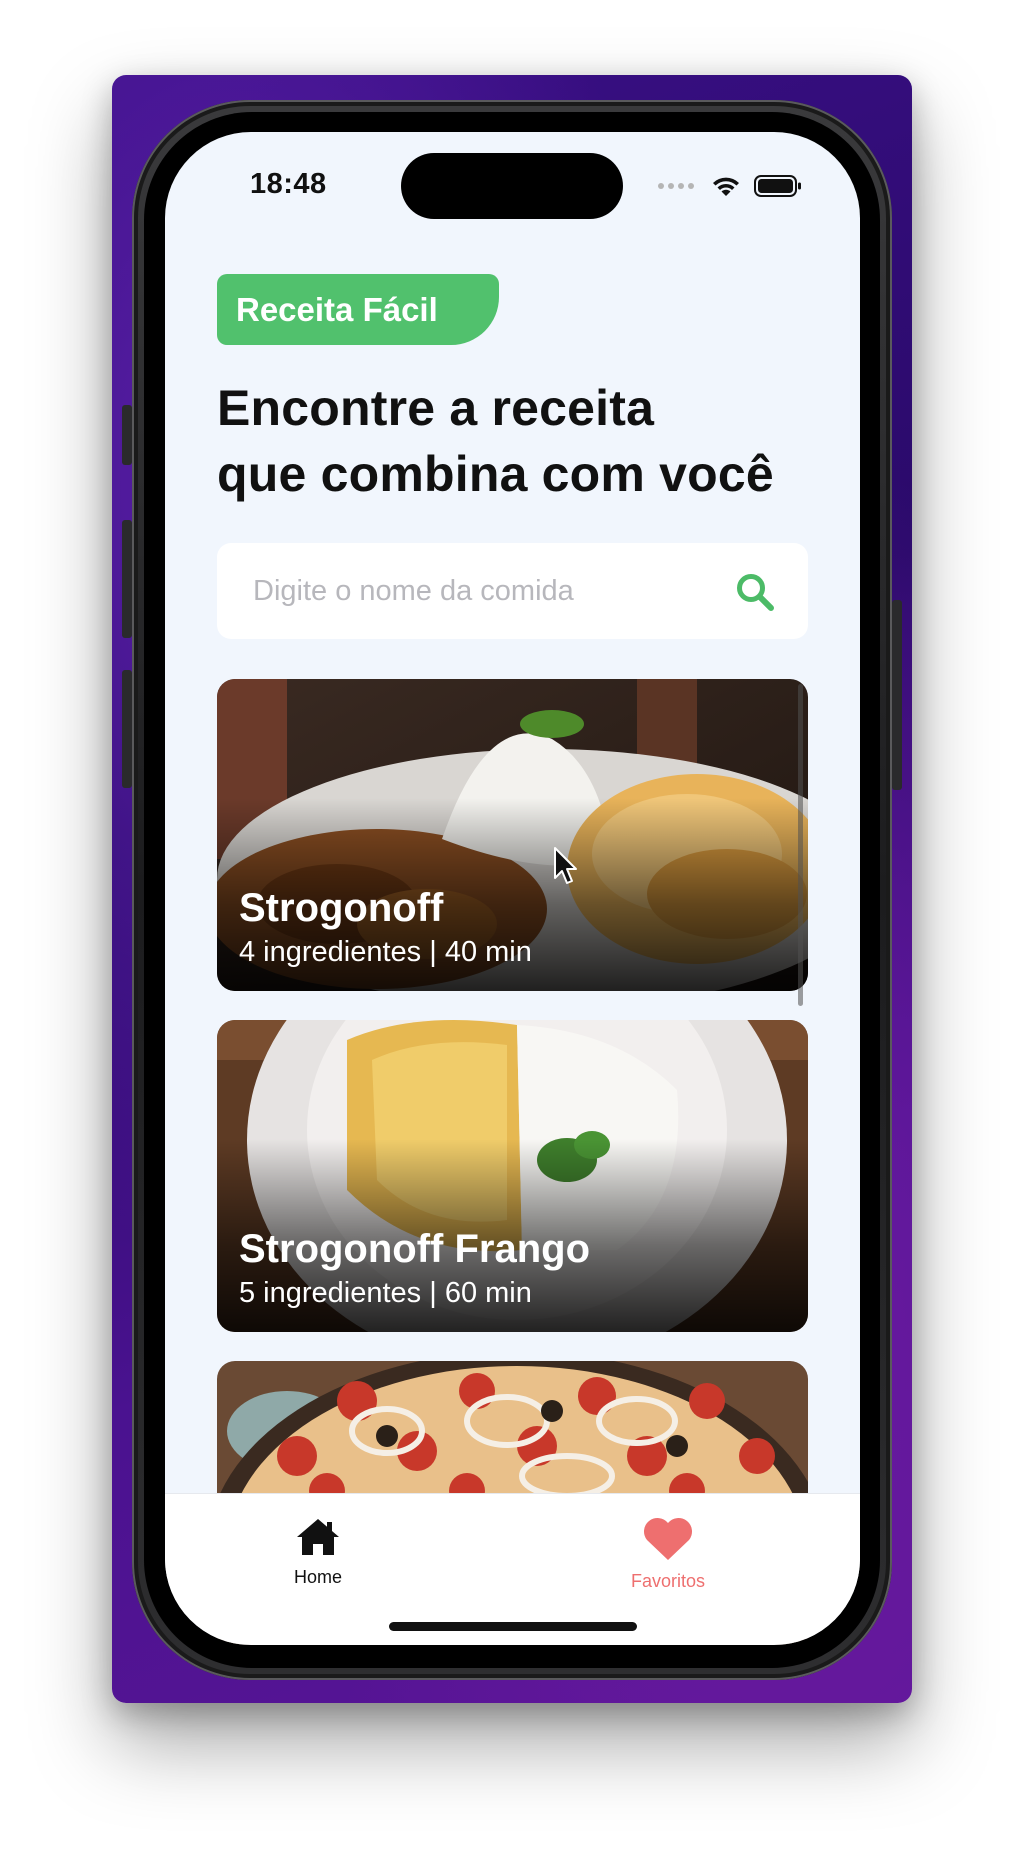  I want to click on tab-favorites-label: Favoritos, so click(668, 1581).